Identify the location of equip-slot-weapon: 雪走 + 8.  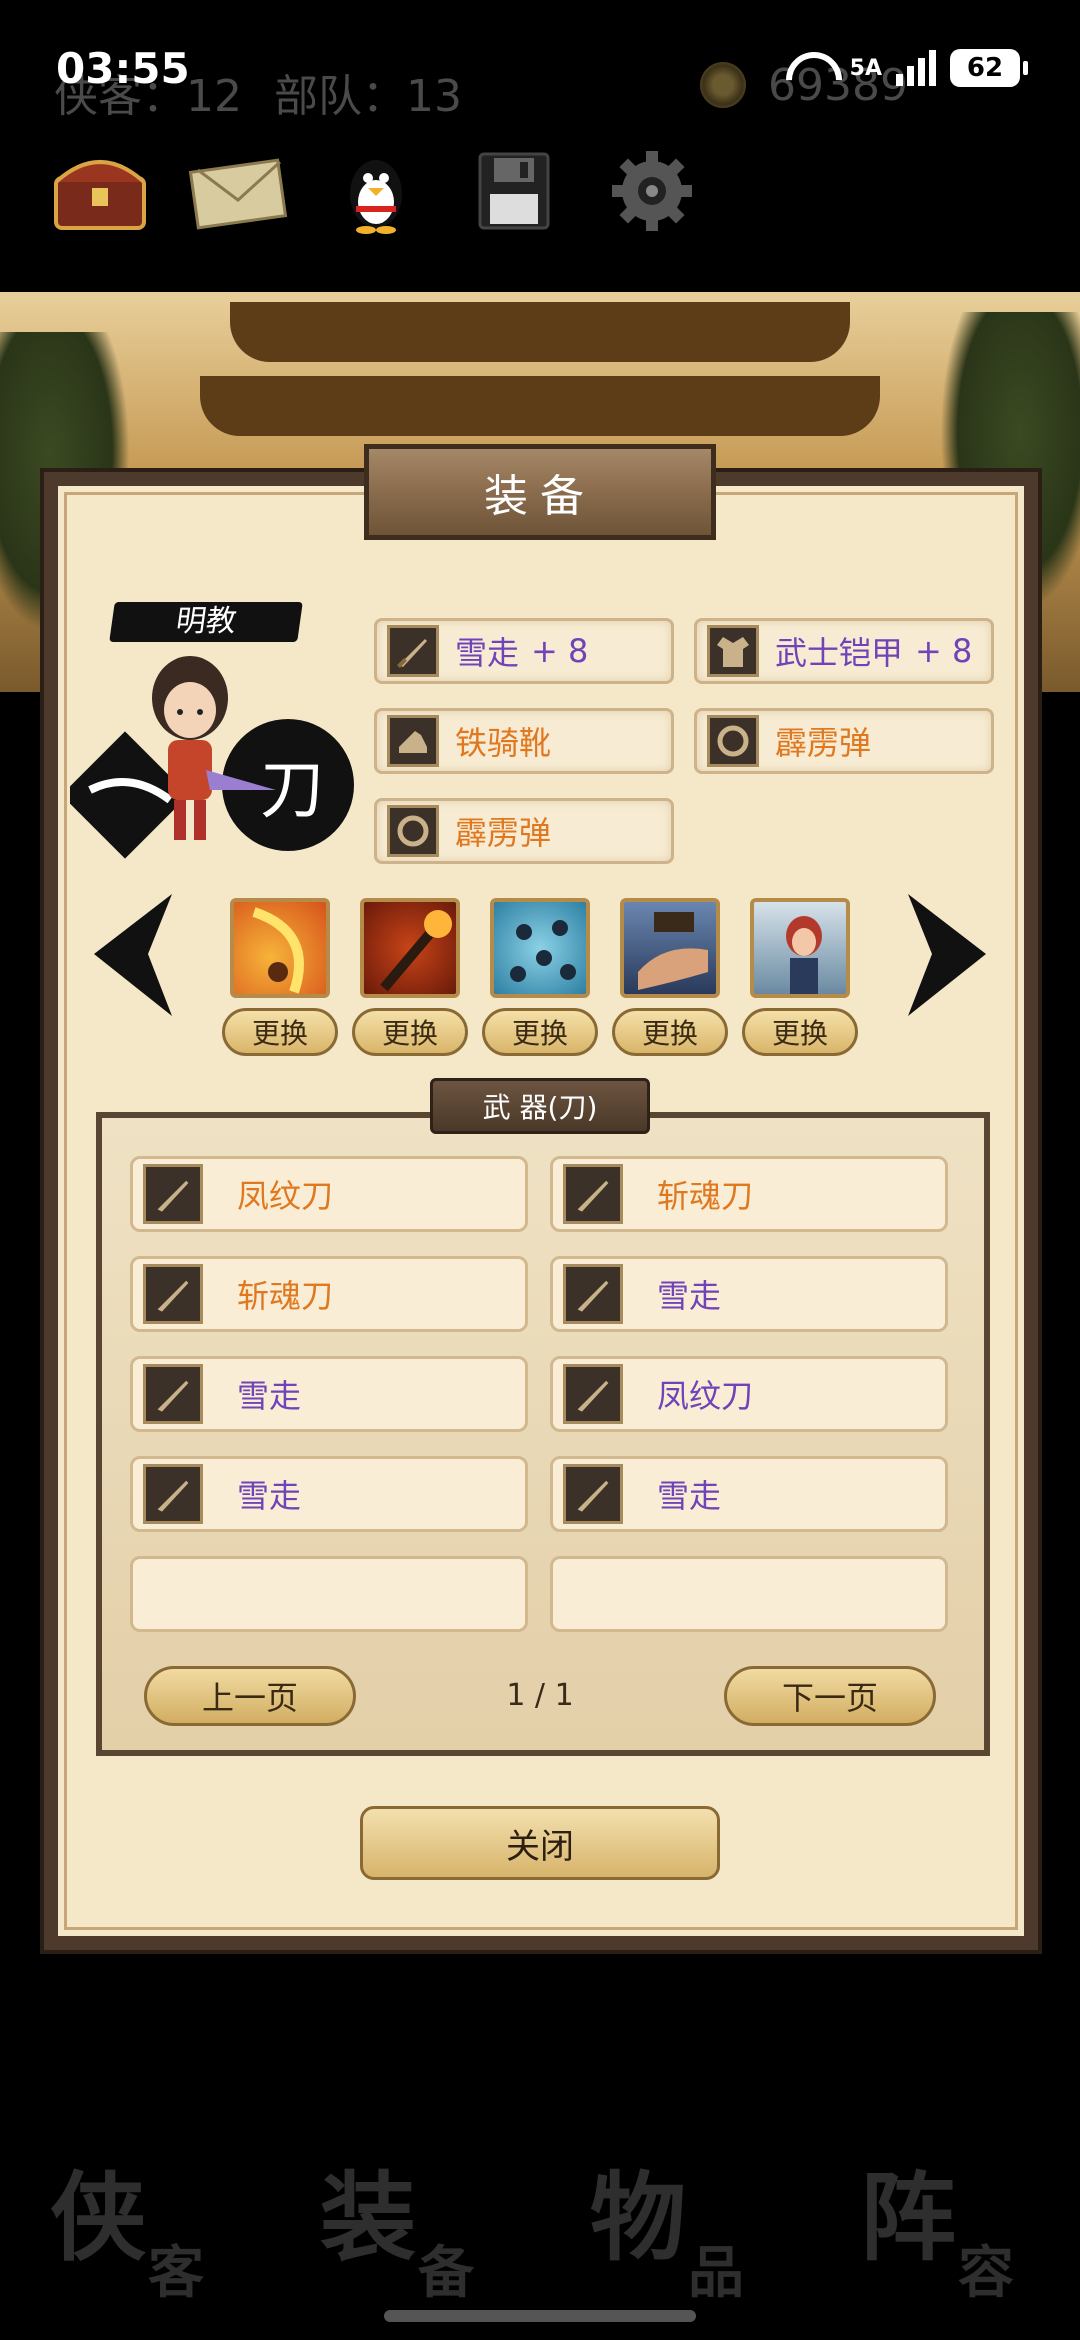
(524, 651).